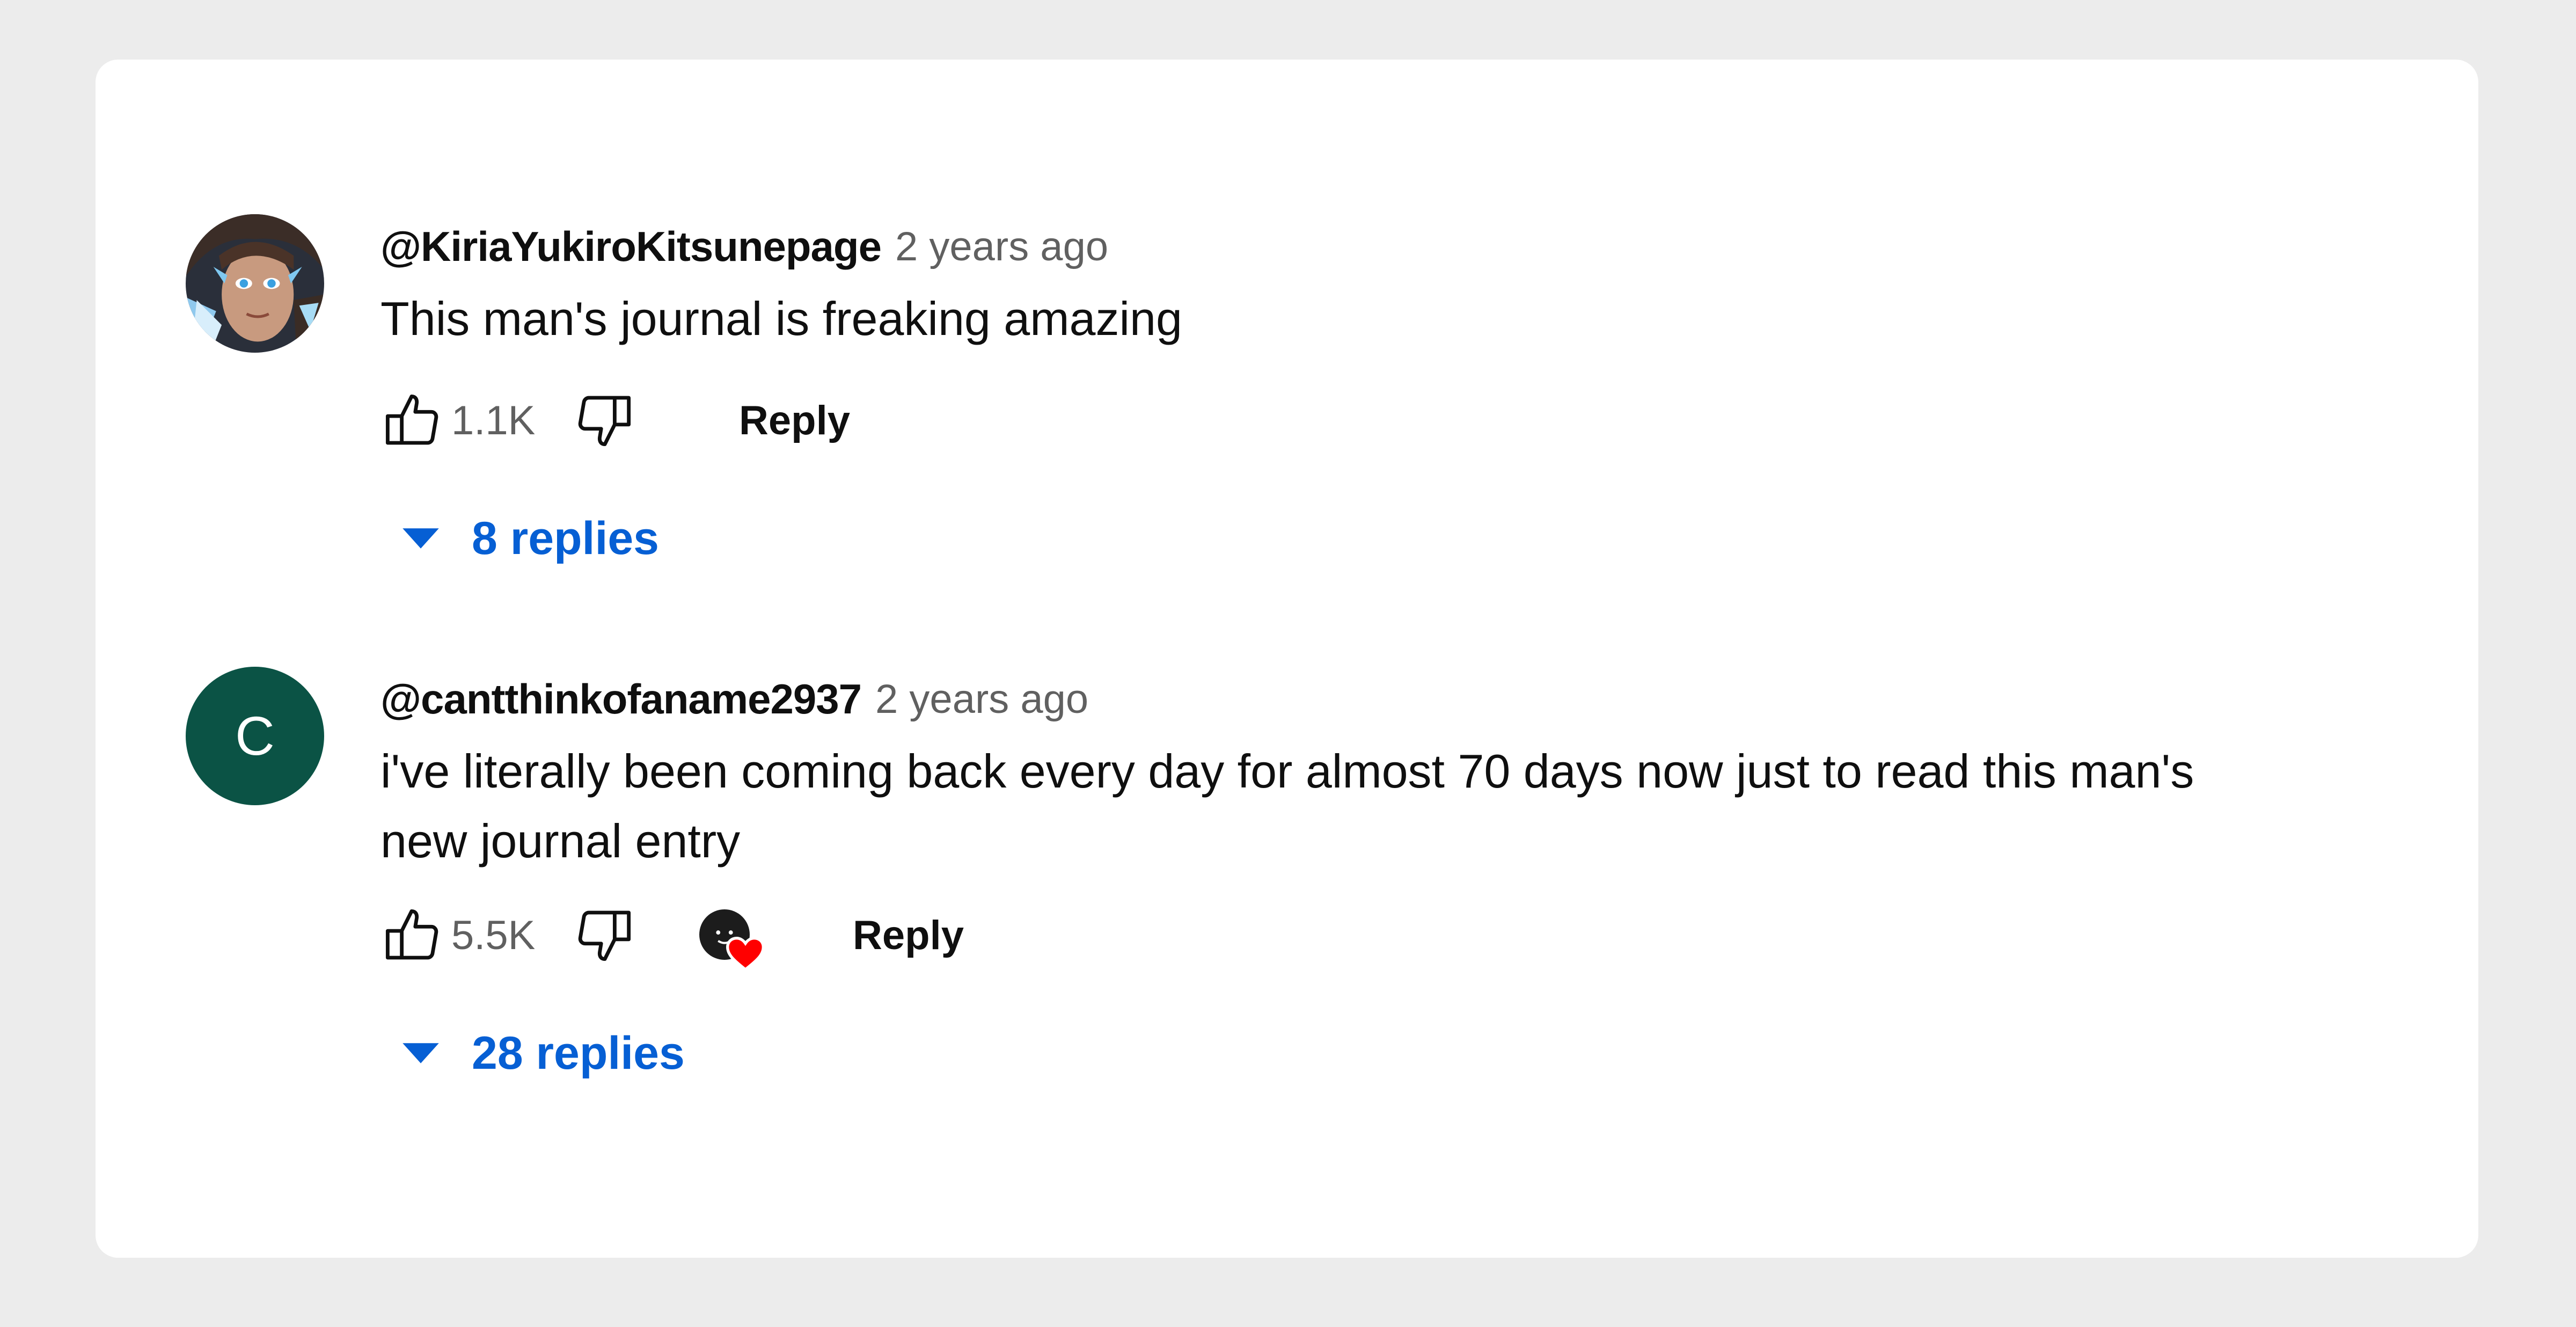 The image size is (2576, 1327). I want to click on avatar, so click(255, 283).